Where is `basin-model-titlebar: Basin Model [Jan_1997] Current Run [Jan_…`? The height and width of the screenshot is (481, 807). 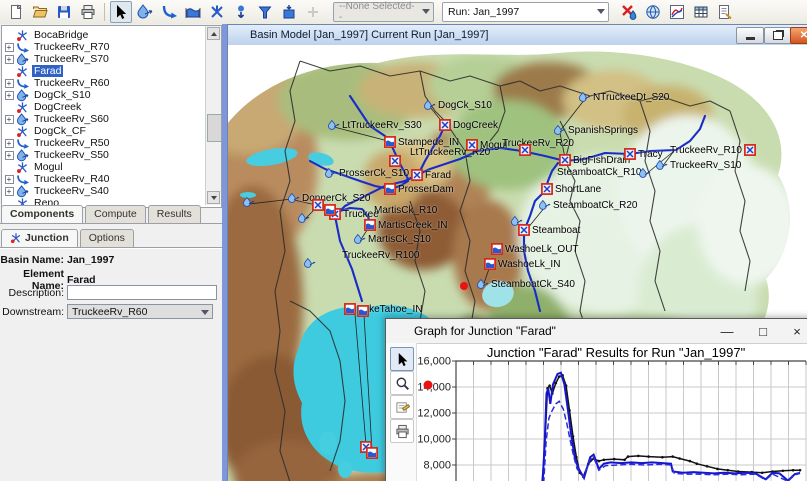
basin-model-titlebar: Basin Model [Jan_1997] Current Run [Jan_… is located at coordinates (517, 35).